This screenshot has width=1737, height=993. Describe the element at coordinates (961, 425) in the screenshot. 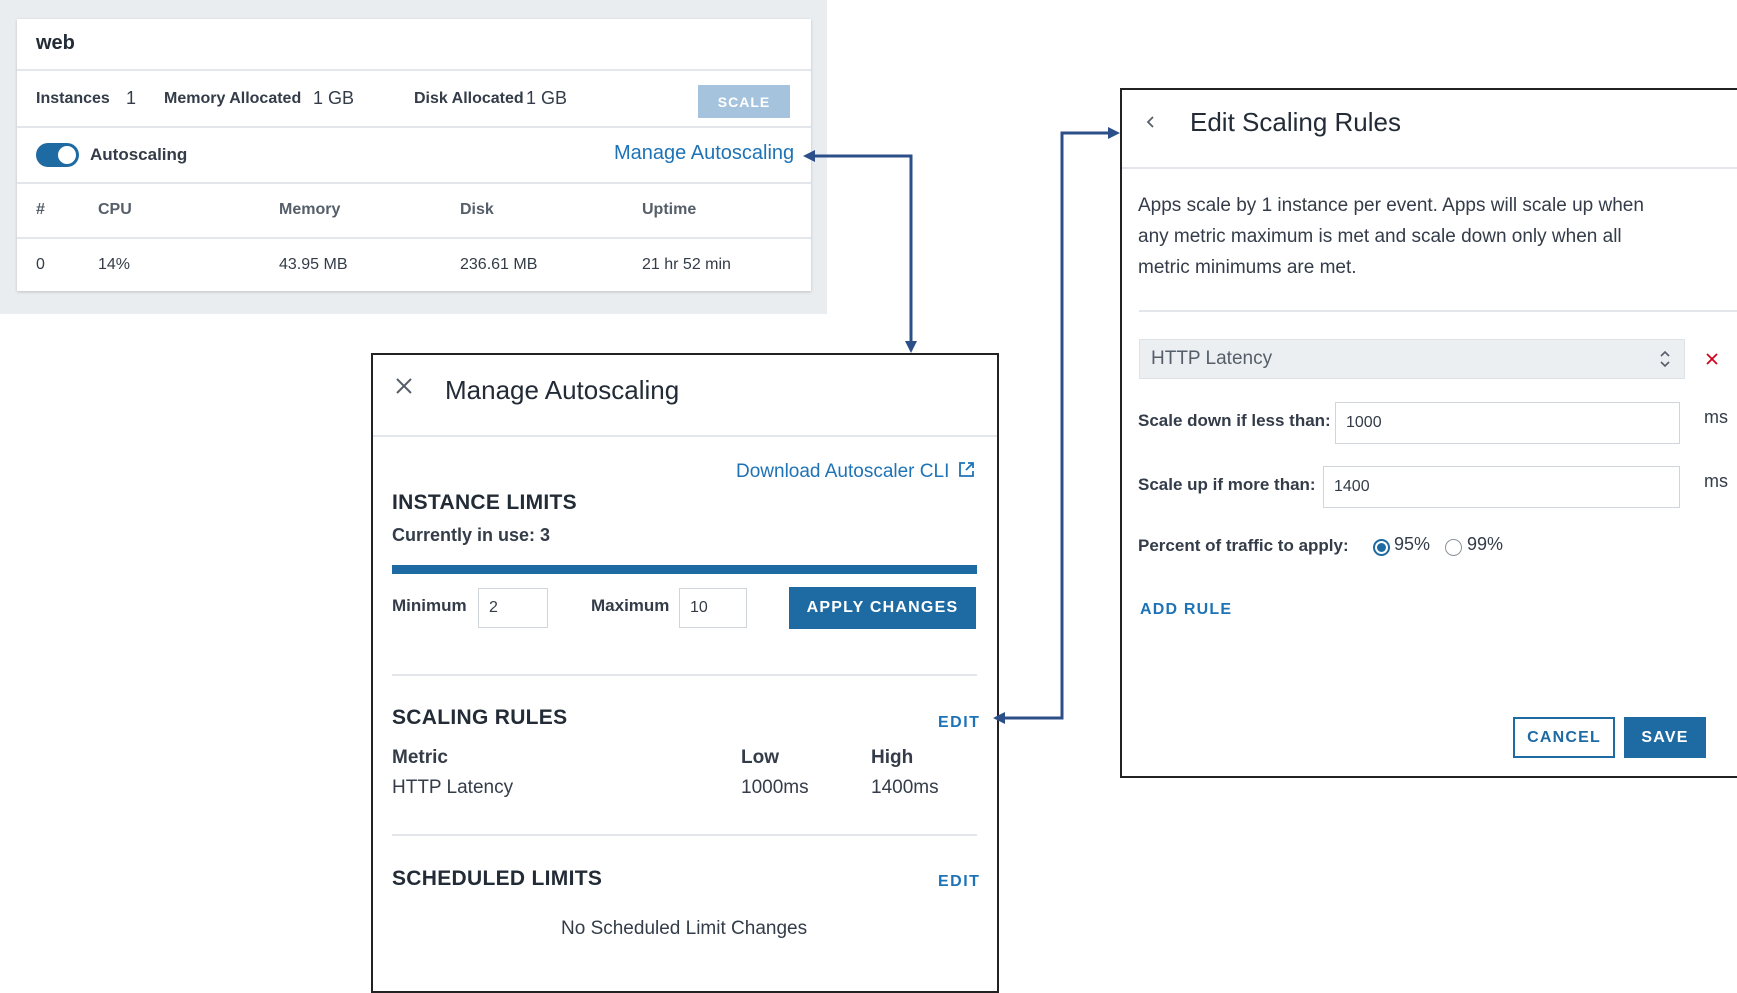

I see `connector-arrows` at that location.